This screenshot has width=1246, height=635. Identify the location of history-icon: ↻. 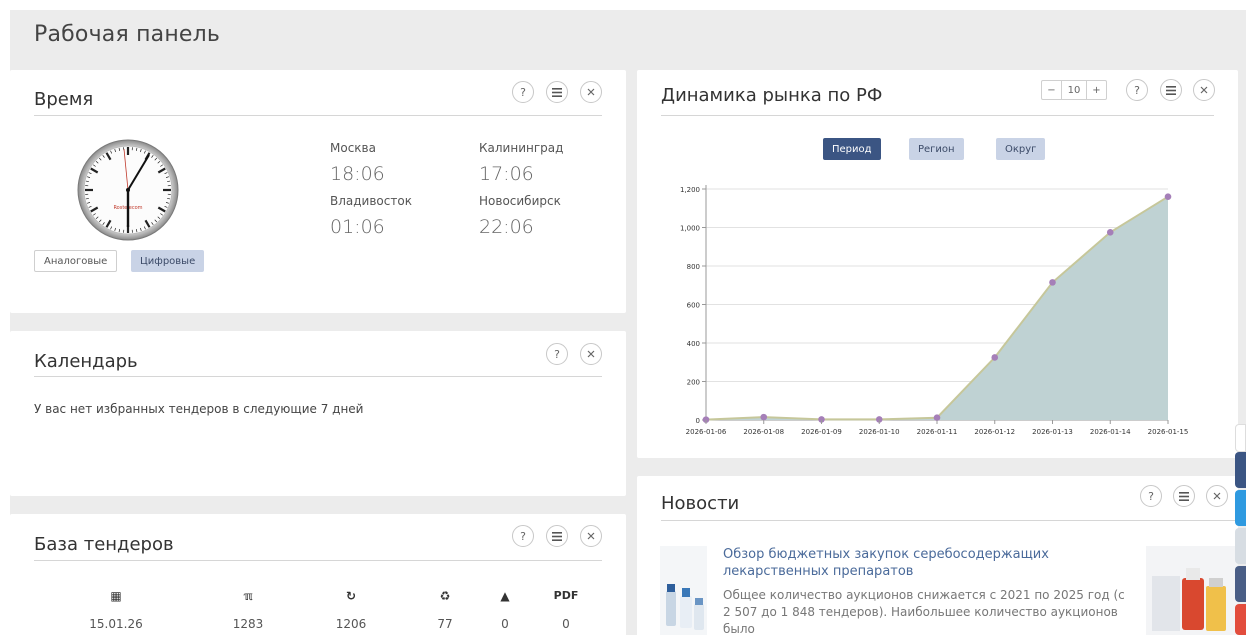
(351, 596).